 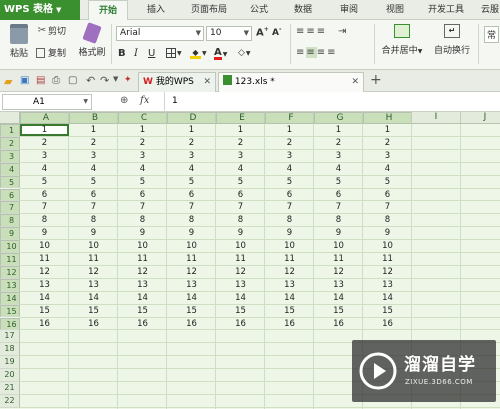 I want to click on cell-a16: 16, so click(x=44, y=324).